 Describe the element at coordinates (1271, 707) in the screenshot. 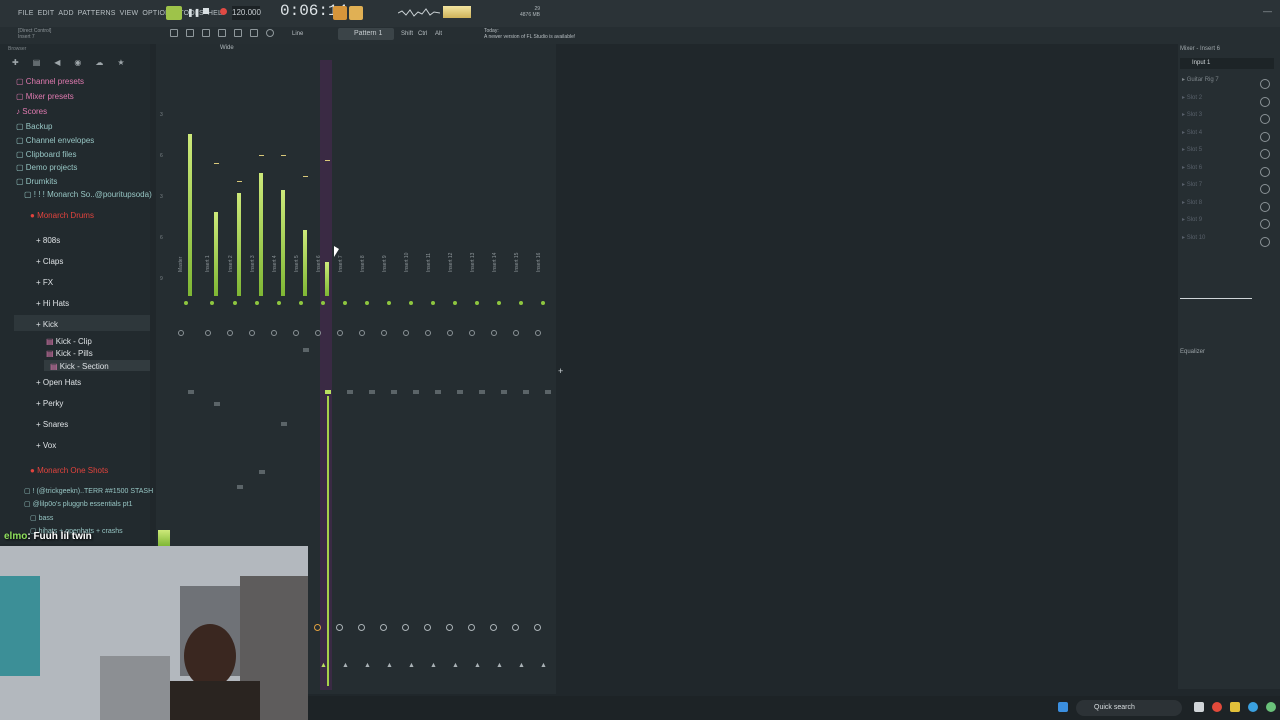

I see `app-icon` at that location.